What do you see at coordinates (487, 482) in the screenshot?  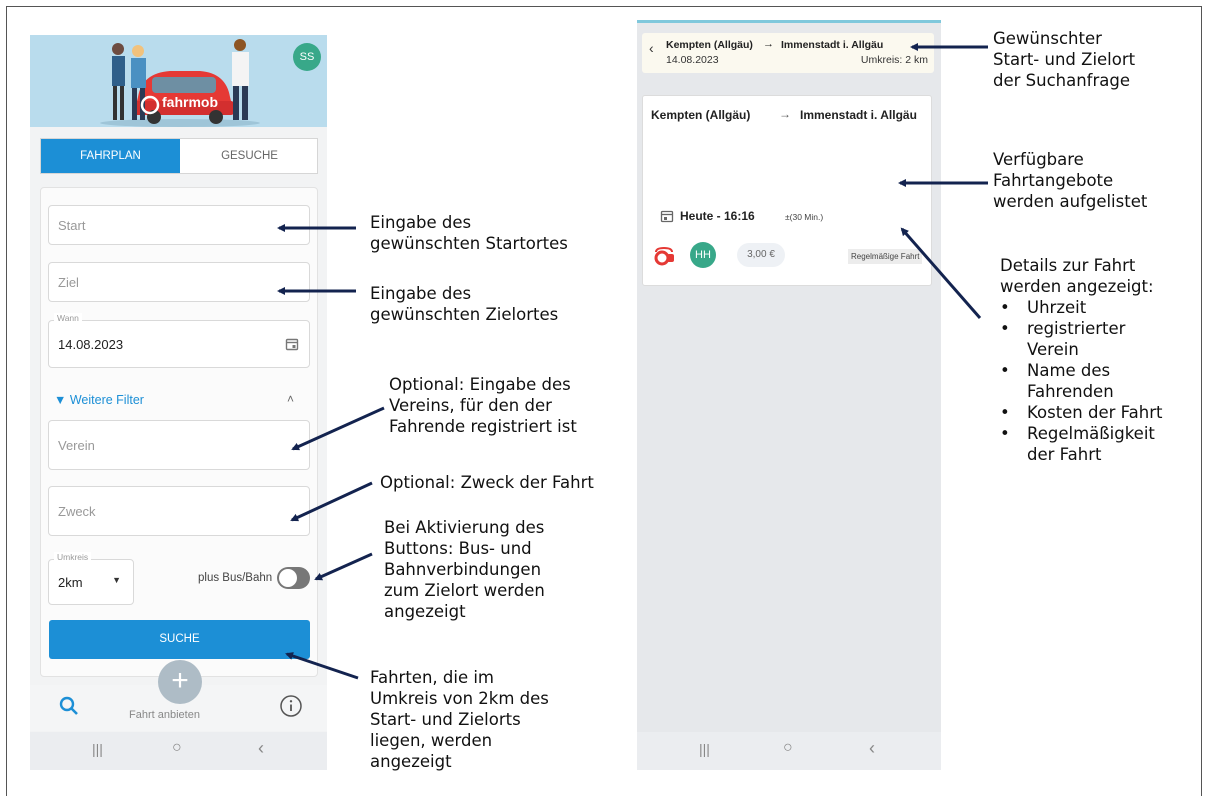 I see `annotation-zweck: Optional: Zweck der Fahrt` at bounding box center [487, 482].